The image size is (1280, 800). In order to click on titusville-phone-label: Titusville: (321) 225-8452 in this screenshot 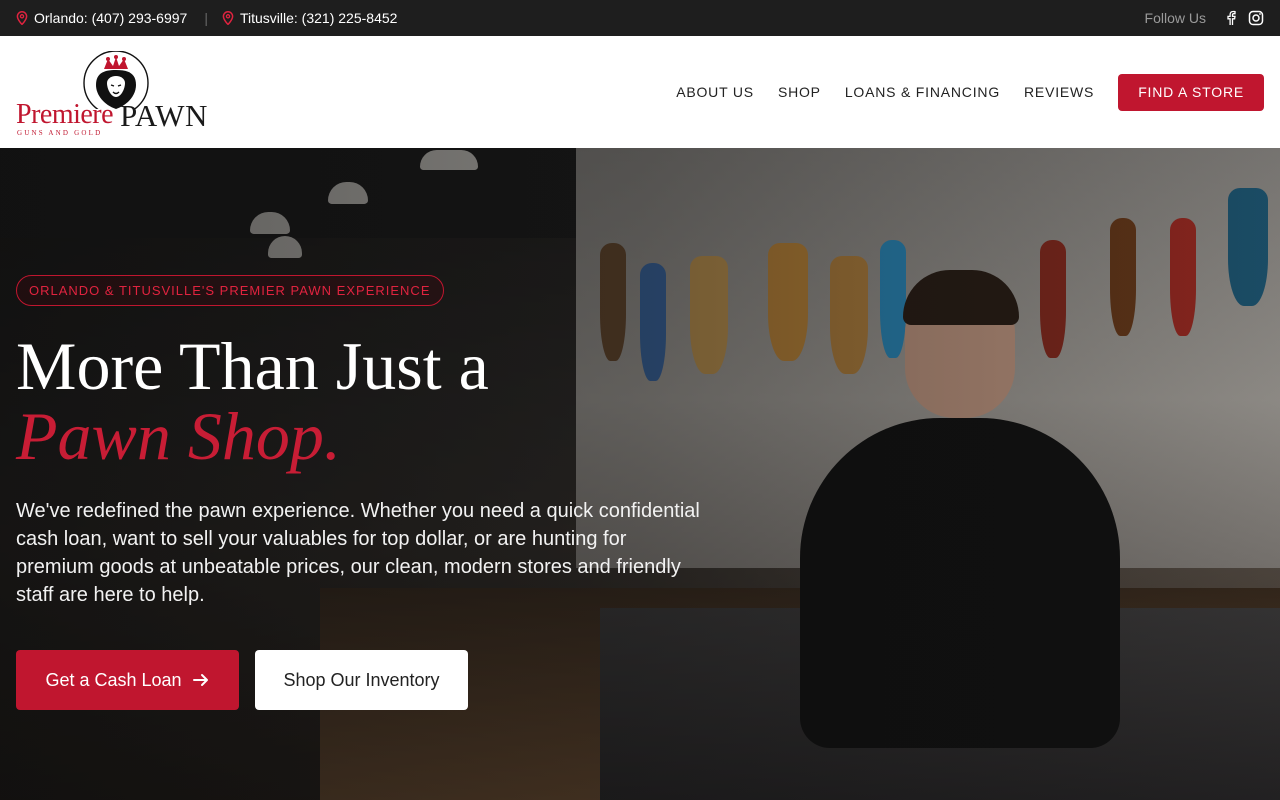, I will do `click(318, 18)`.